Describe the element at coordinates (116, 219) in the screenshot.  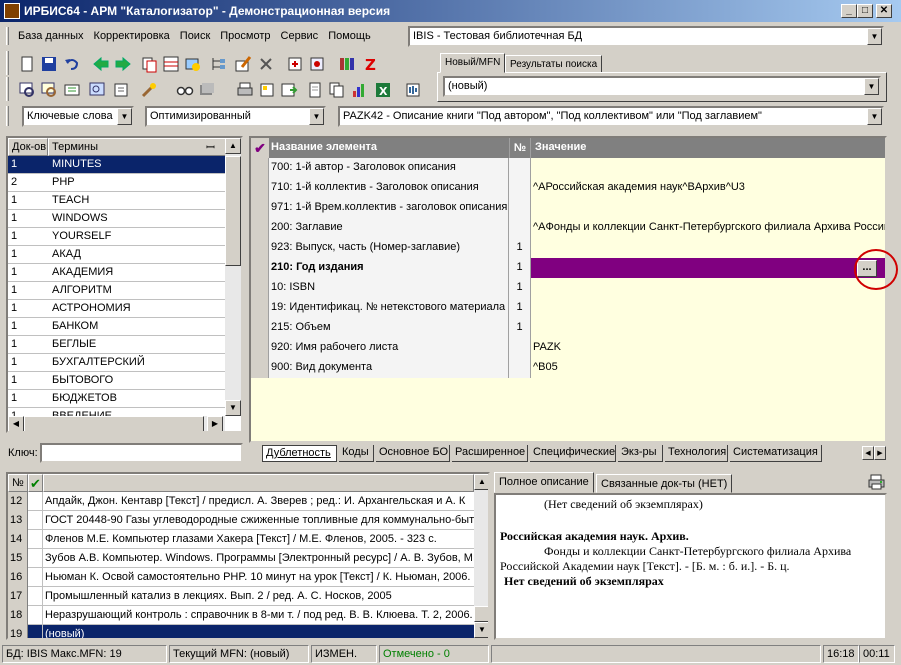
I see `term-row: 1 WINDOWS` at that location.